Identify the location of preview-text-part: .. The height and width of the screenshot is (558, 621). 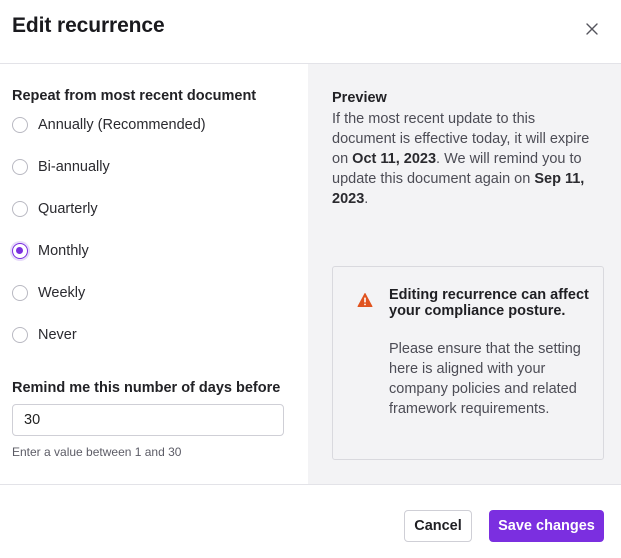
(366, 199).